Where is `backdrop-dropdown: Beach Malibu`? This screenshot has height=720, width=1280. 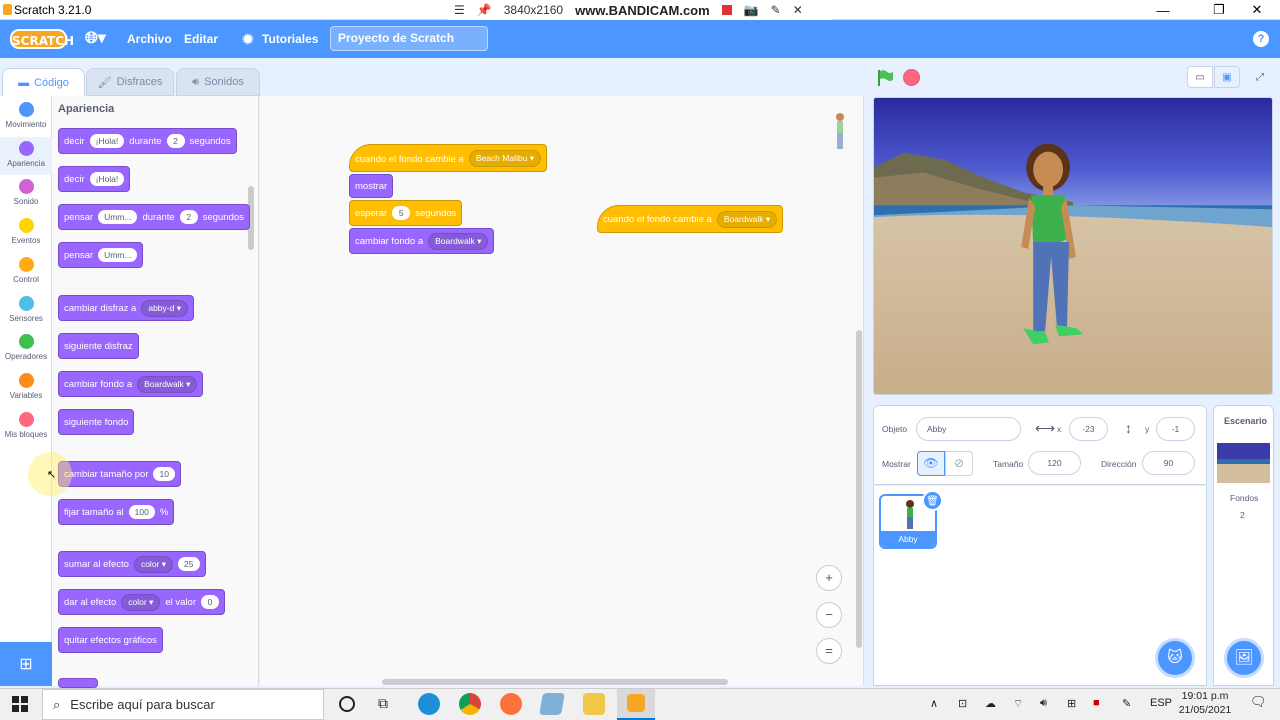
backdrop-dropdown: Beach Malibu is located at coordinates (504, 158).